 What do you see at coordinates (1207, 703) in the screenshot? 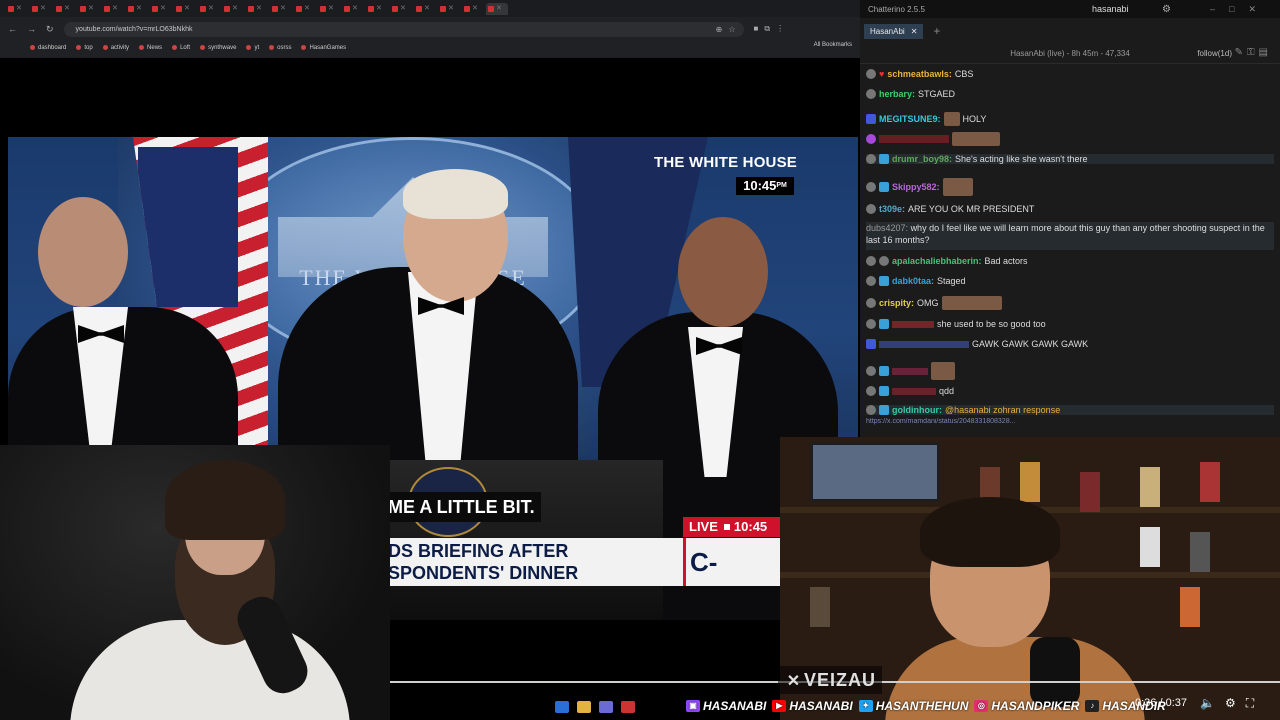
I see `volume-icon: 🔈` at bounding box center [1207, 703].